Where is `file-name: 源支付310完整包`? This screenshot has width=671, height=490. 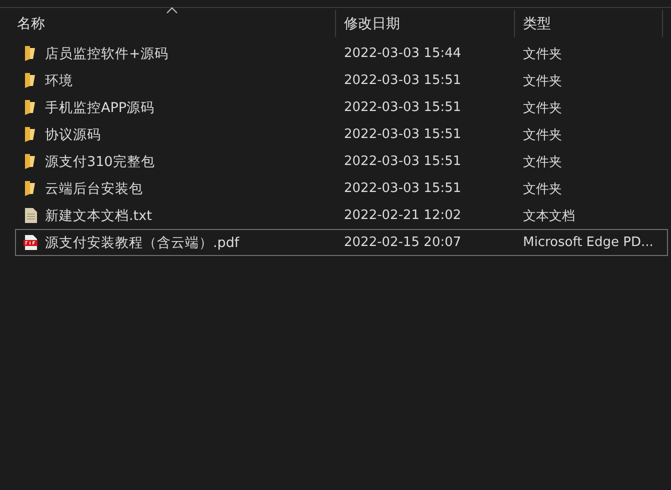 file-name: 源支付310完整包 is located at coordinates (100, 161).